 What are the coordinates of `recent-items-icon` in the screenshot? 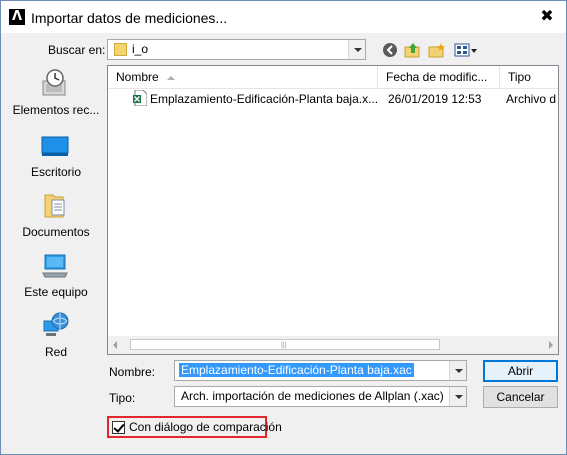 It's located at (54, 82).